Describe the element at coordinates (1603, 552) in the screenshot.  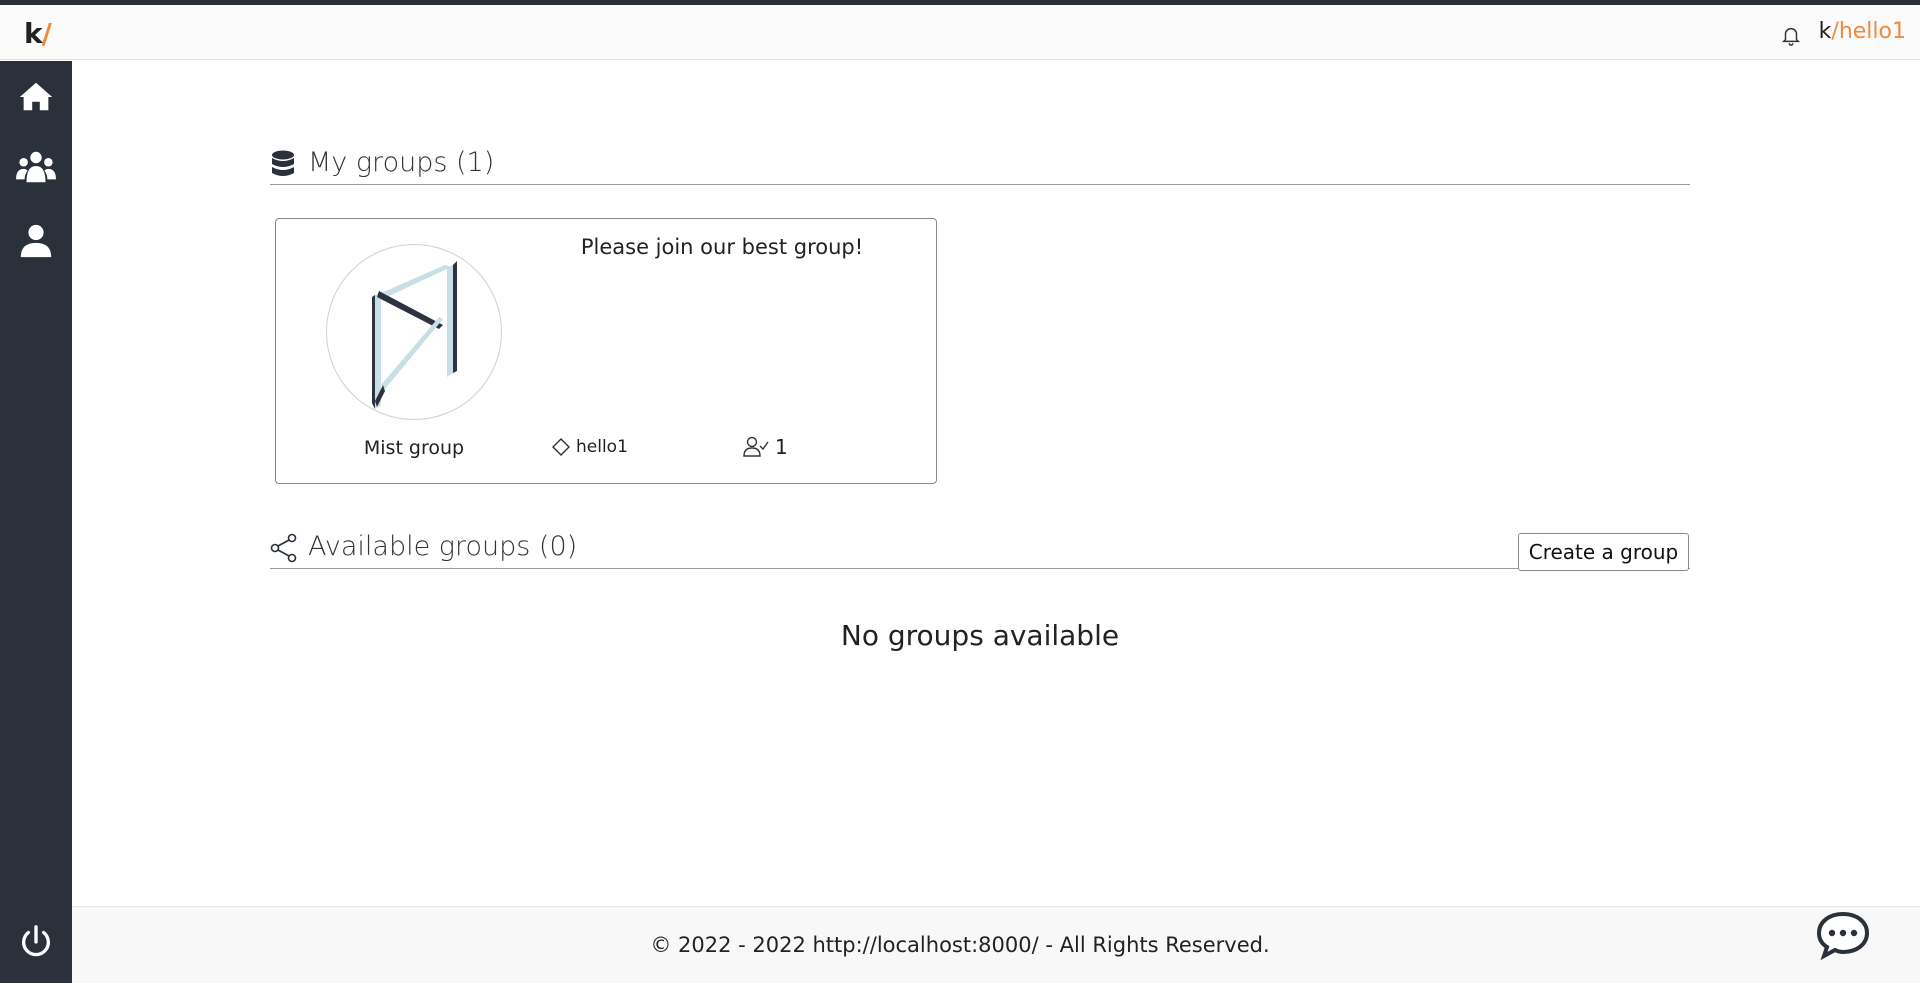
I see `create-group-button: Create a group` at that location.